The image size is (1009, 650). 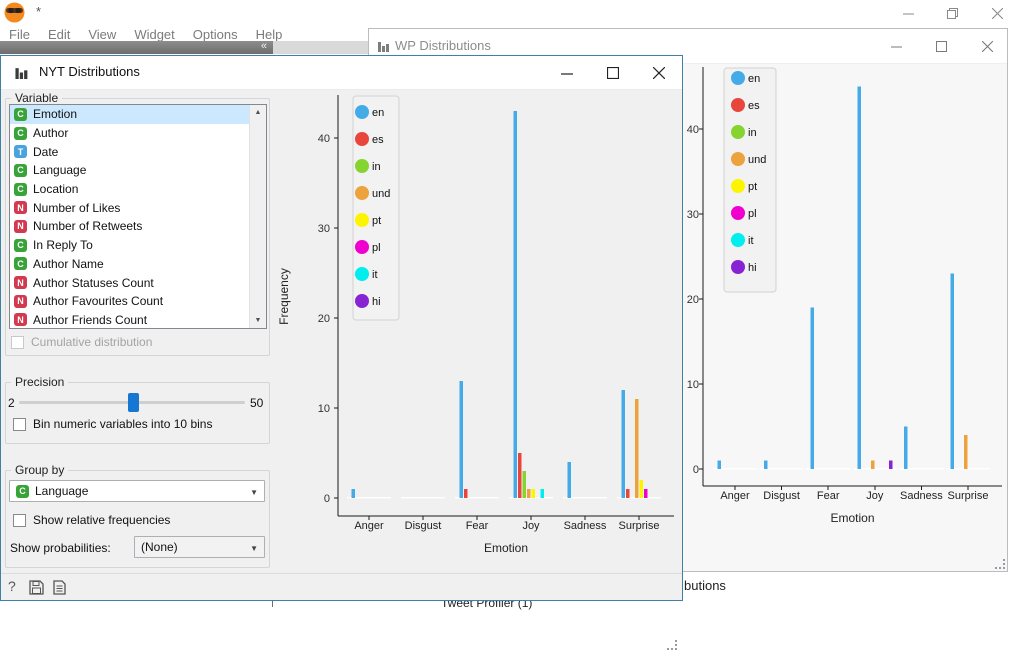 I want to click on groupby-combobox: C Language ▼, so click(x=137, y=491).